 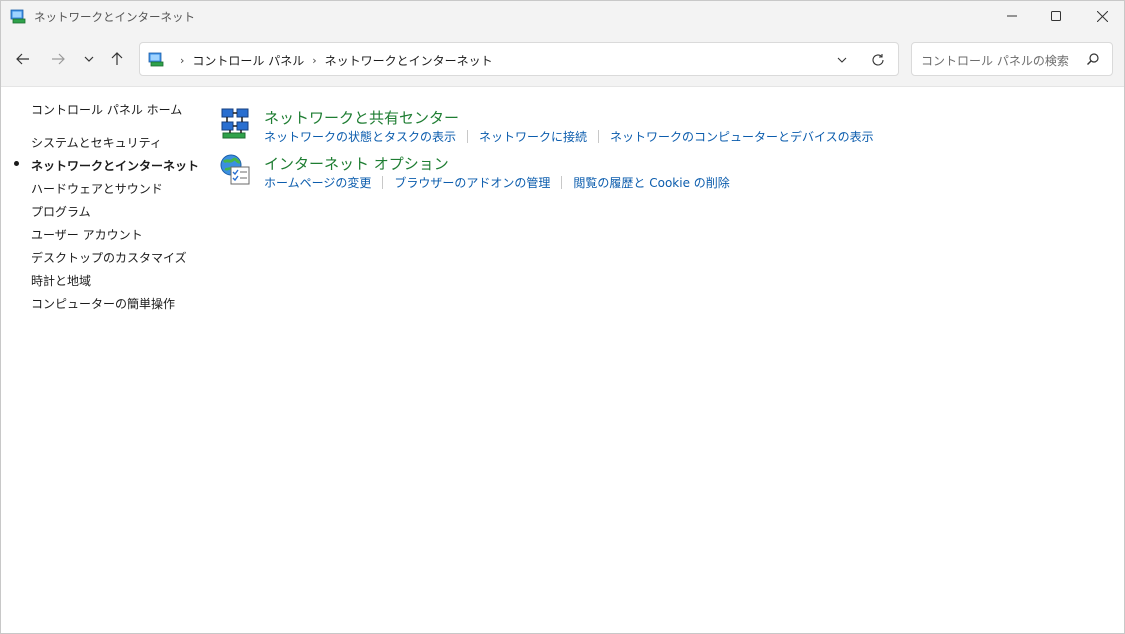 I want to click on internet-options-icon, so click(x=236, y=170).